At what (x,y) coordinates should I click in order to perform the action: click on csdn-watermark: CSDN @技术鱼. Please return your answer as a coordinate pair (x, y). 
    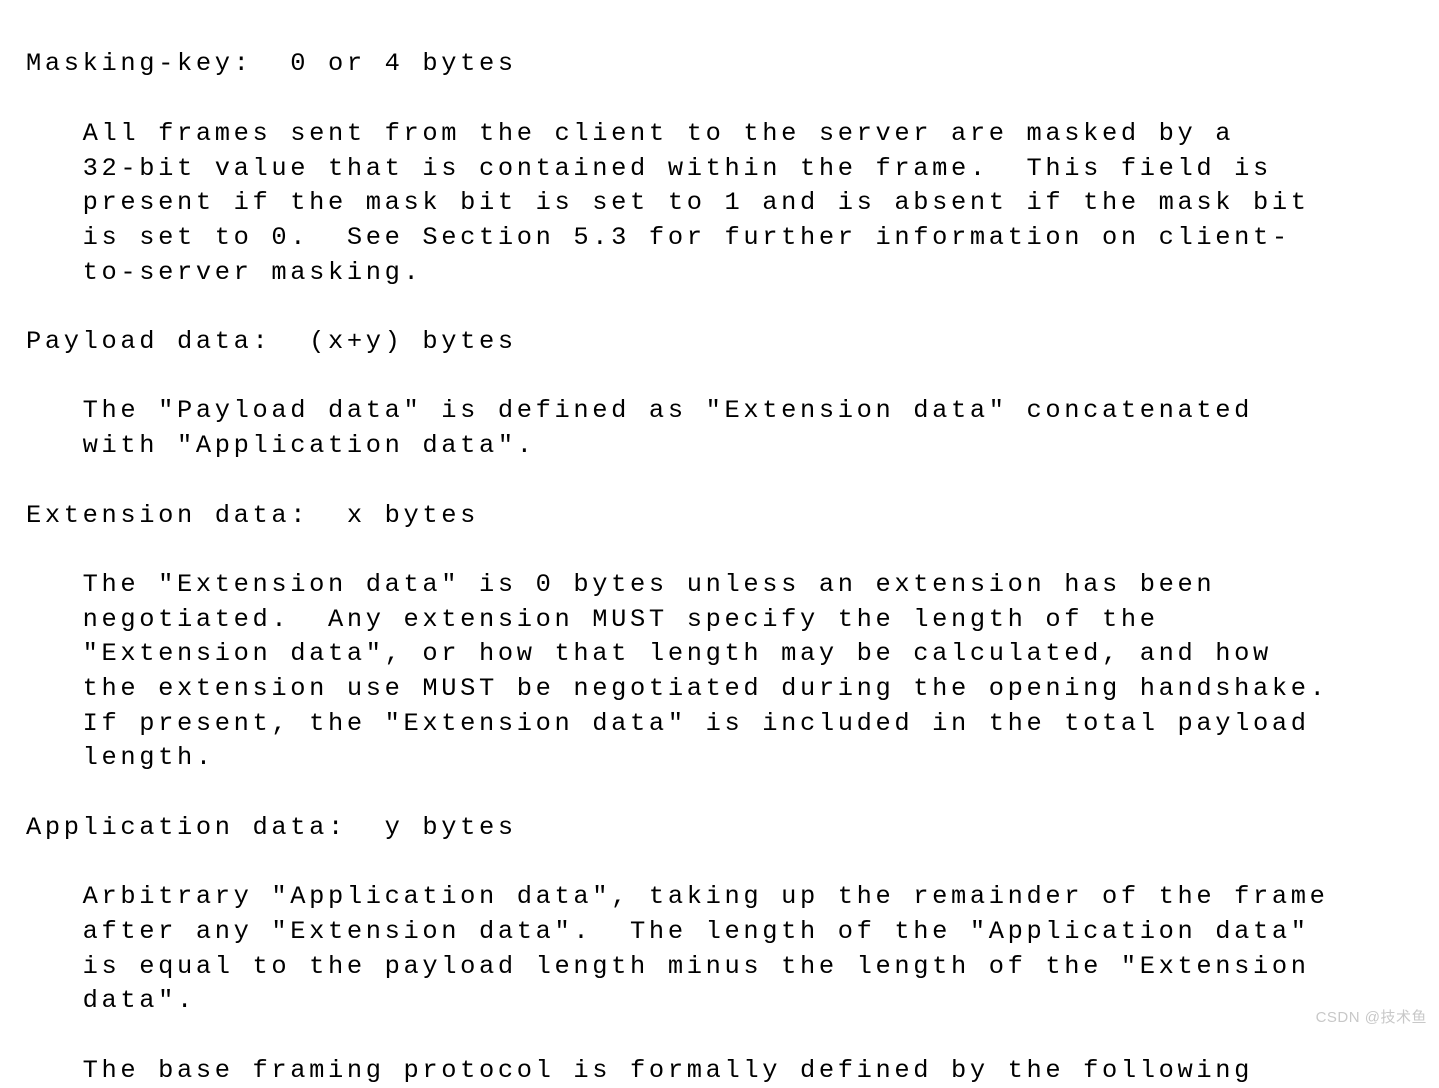
    Looking at the image, I should click on (1371, 1017).